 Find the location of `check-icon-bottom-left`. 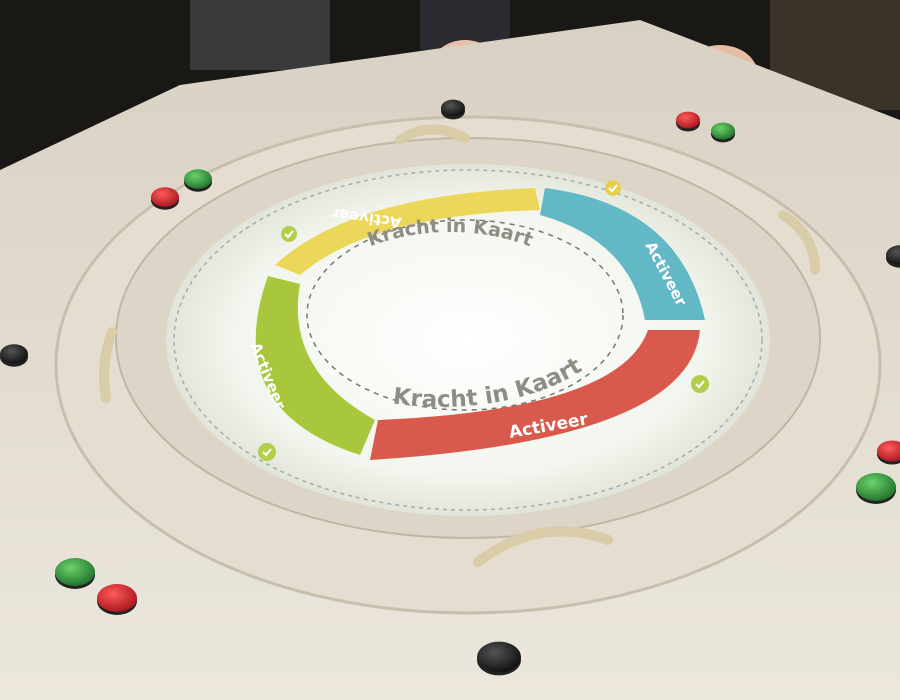

check-icon-bottom-left is located at coordinates (267, 452).